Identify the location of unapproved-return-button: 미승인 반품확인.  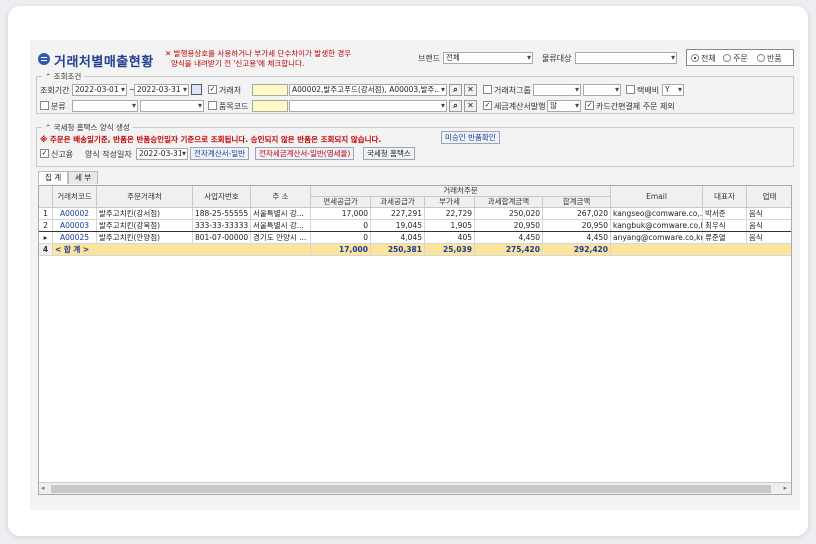
(470, 137).